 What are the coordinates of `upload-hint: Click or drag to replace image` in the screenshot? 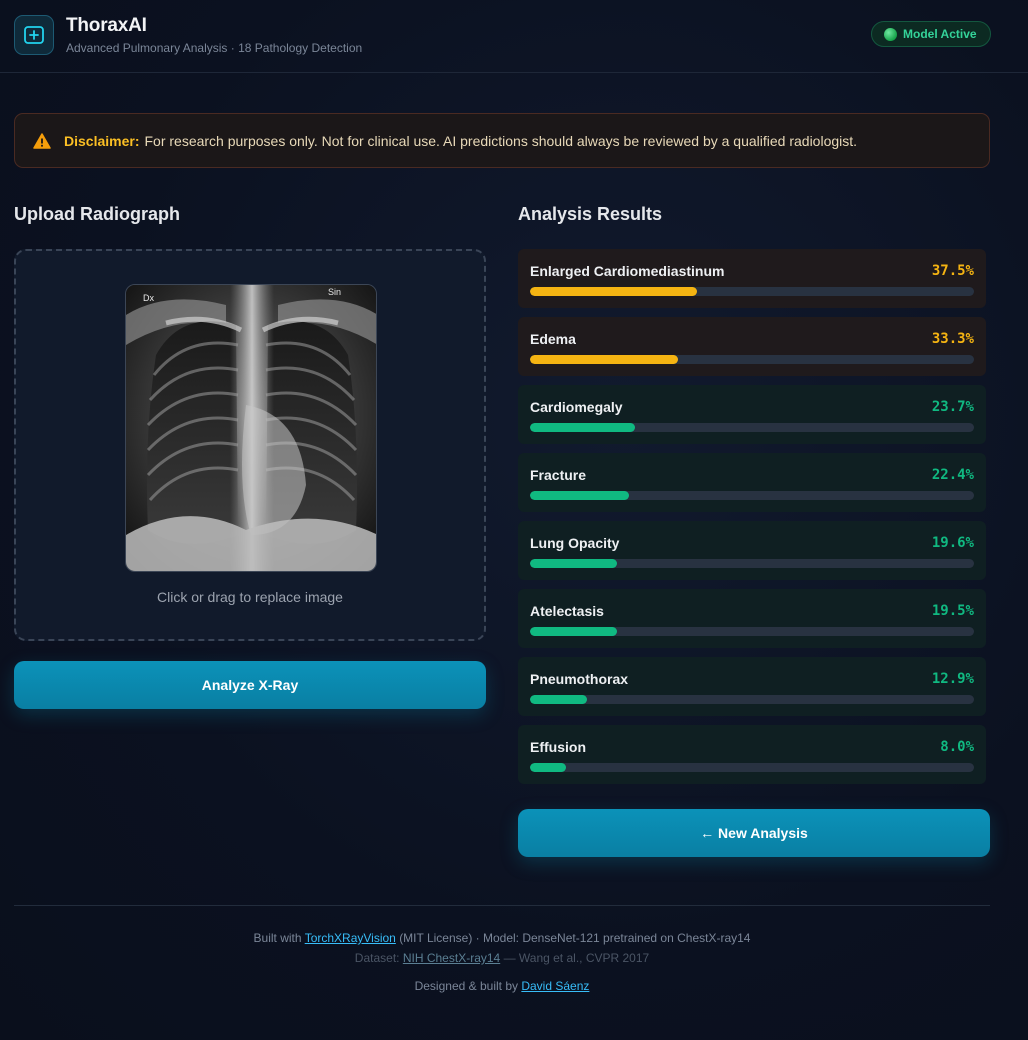 It's located at (250, 597).